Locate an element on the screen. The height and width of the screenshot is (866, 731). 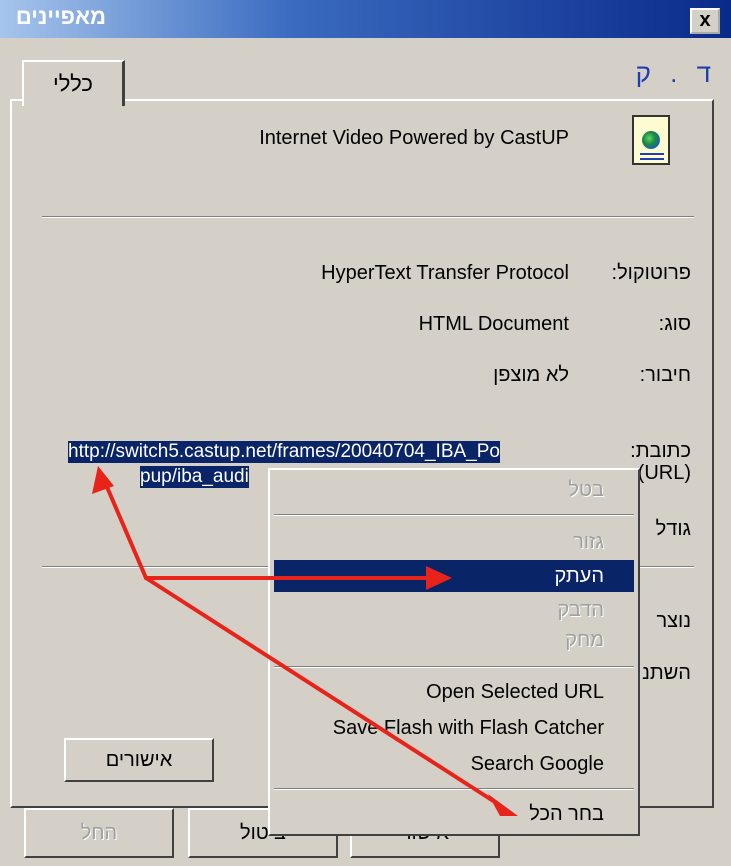
size-label: גודל is located at coordinates (673, 529).